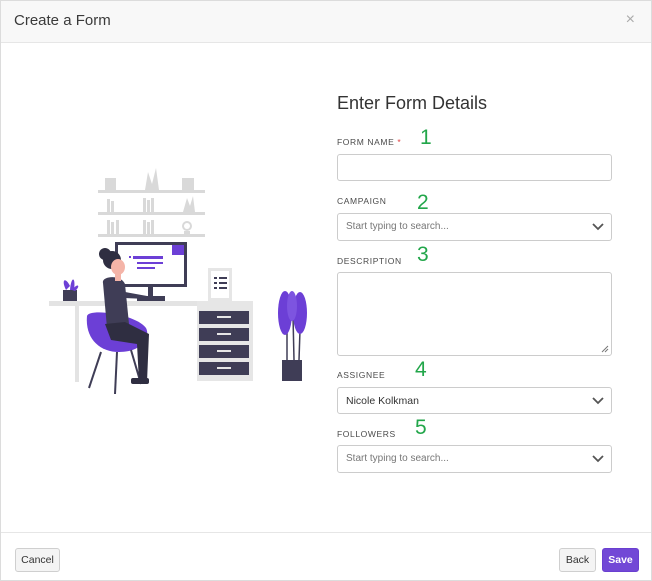  I want to click on field-marker-3: 3, so click(423, 254).